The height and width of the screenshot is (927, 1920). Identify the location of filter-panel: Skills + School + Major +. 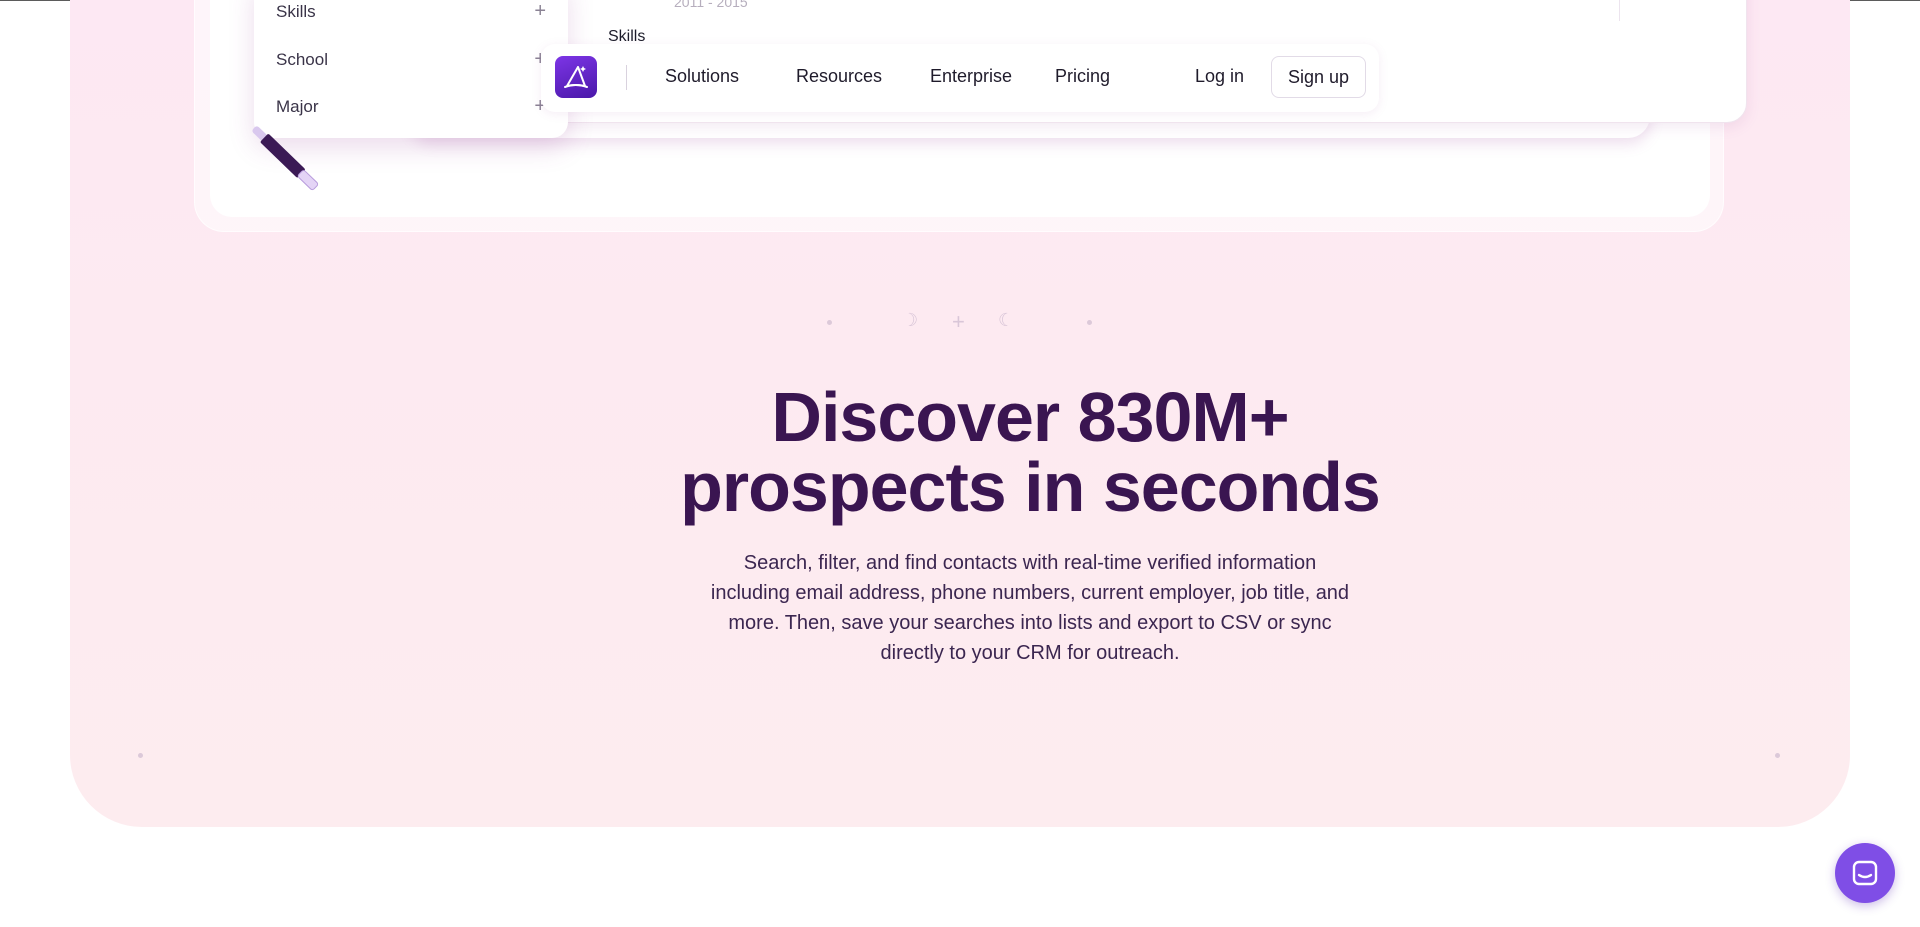
(411, 69).